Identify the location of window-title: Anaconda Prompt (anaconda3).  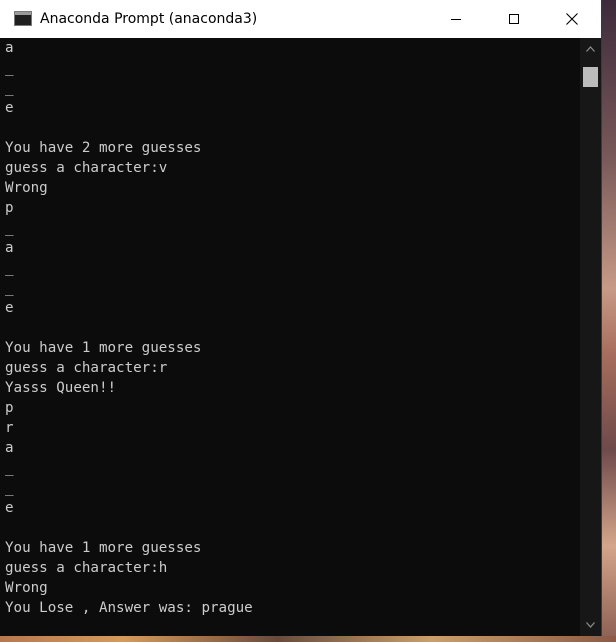
(149, 19).